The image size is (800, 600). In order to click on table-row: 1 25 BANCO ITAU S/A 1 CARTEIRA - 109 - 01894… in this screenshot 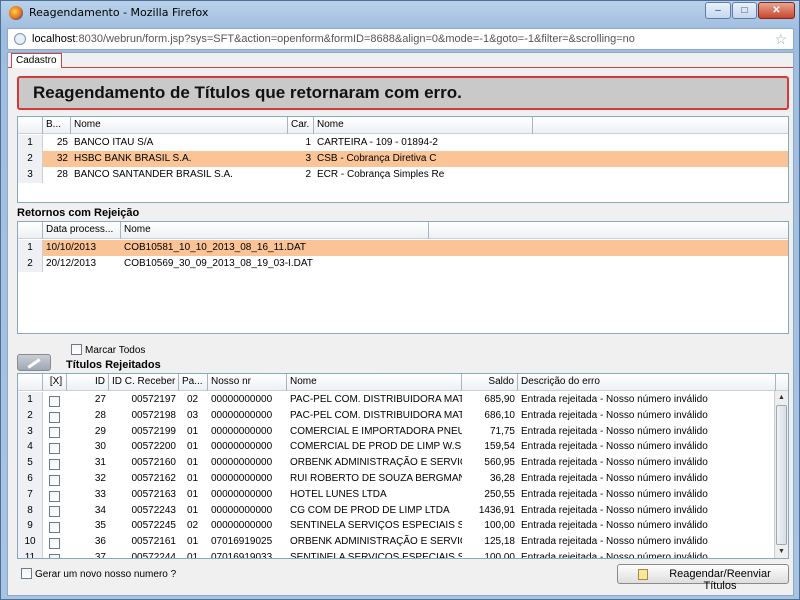, I will do `click(403, 143)`.